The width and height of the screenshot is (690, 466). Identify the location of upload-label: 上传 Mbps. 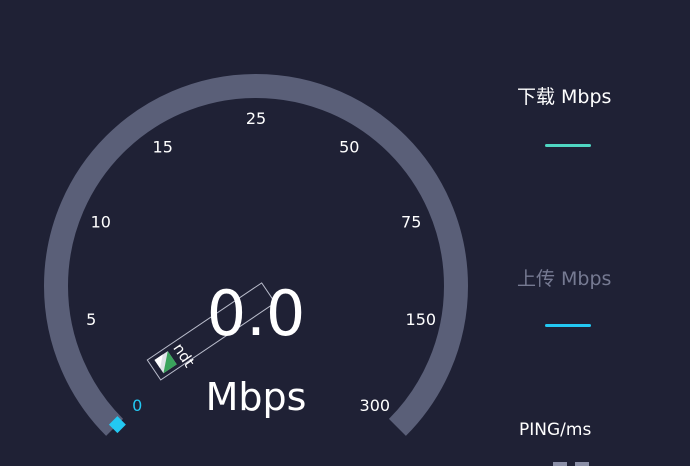
(564, 279).